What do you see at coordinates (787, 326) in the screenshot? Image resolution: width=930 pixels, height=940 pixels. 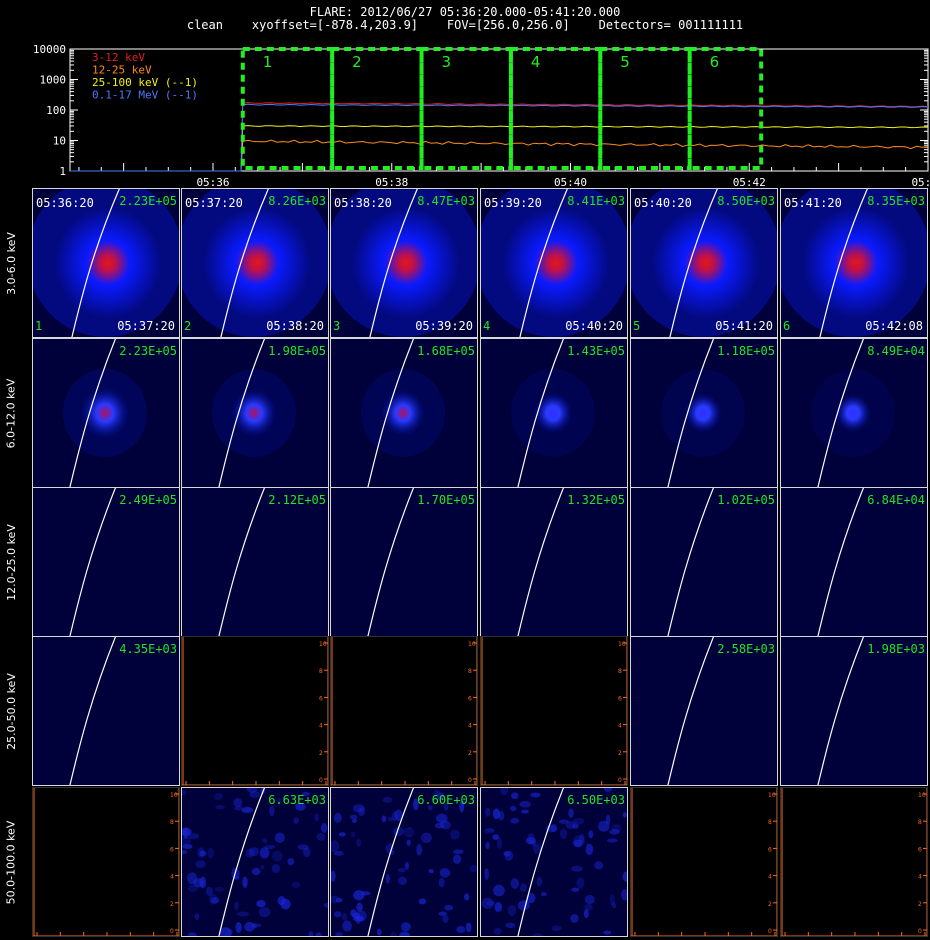 I see `interval-number: 6` at bounding box center [787, 326].